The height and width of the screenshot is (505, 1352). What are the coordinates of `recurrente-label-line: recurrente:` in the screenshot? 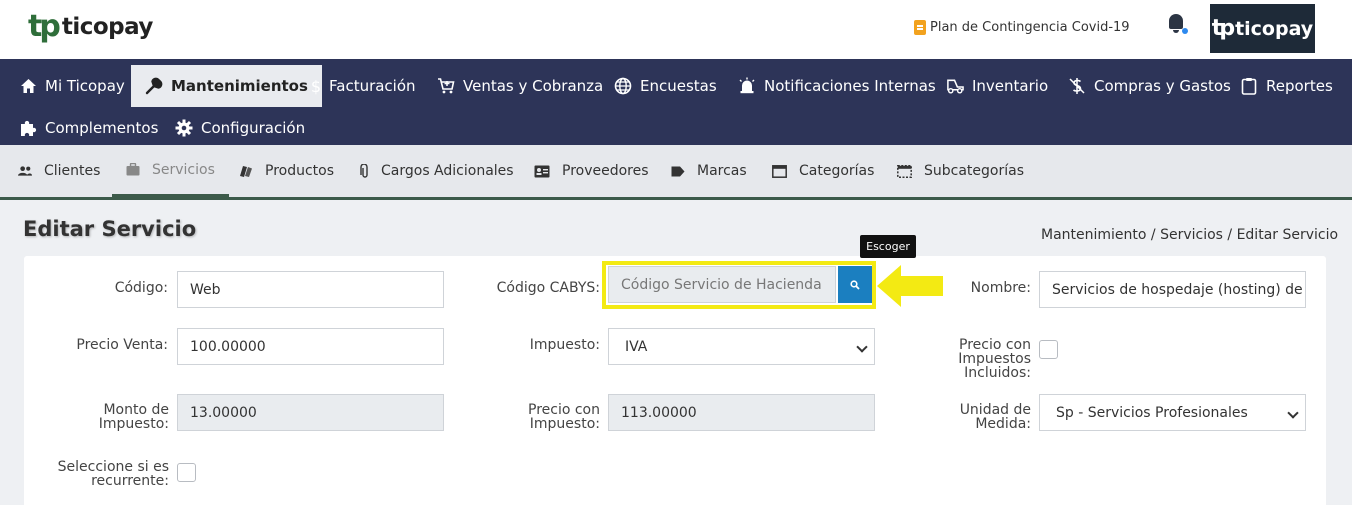 It's located at (130, 481).